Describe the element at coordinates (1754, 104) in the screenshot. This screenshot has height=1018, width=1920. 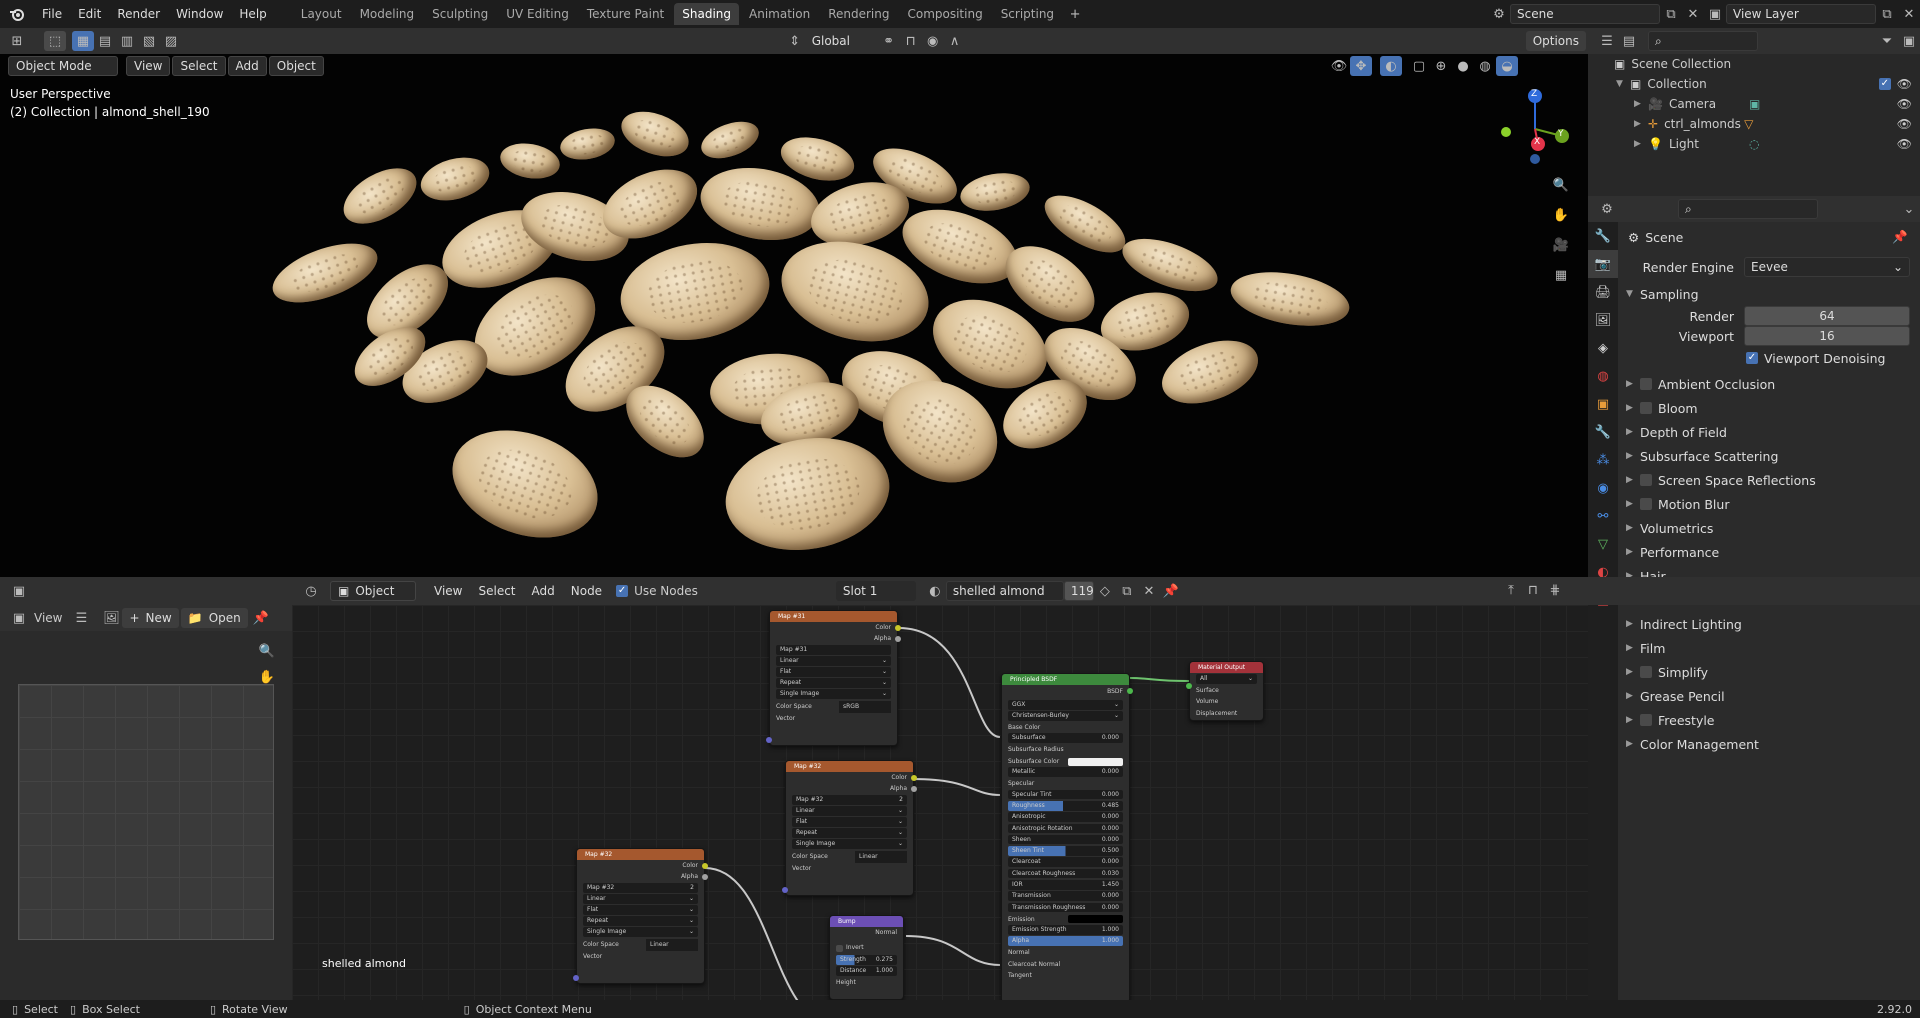
I see `outliner-row-camera: ▶ 🎥 Camera ▣ 👁` at that location.